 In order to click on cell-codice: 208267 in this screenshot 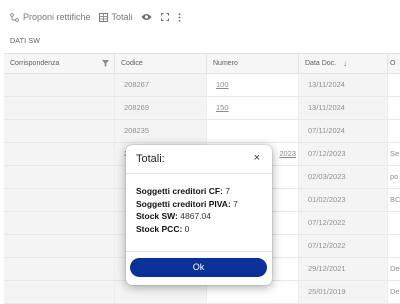, I will do `click(161, 85)`.